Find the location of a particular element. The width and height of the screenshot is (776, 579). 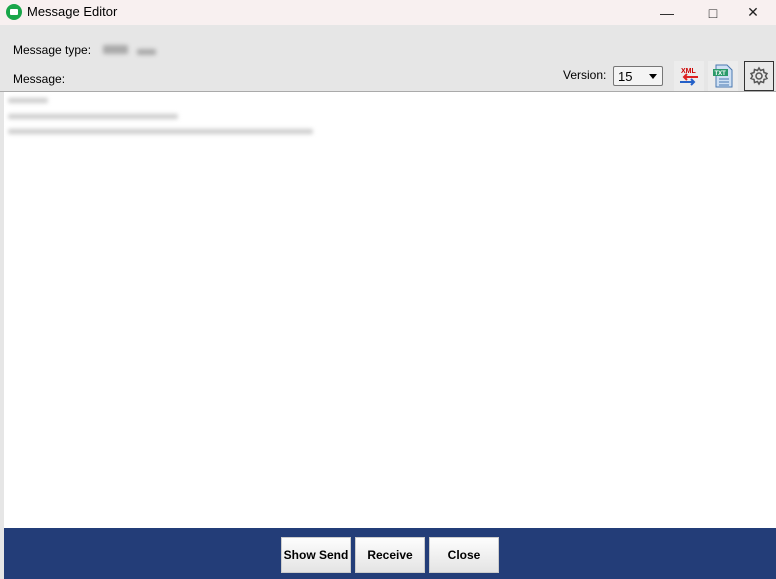

gear-icon is located at coordinates (759, 76).